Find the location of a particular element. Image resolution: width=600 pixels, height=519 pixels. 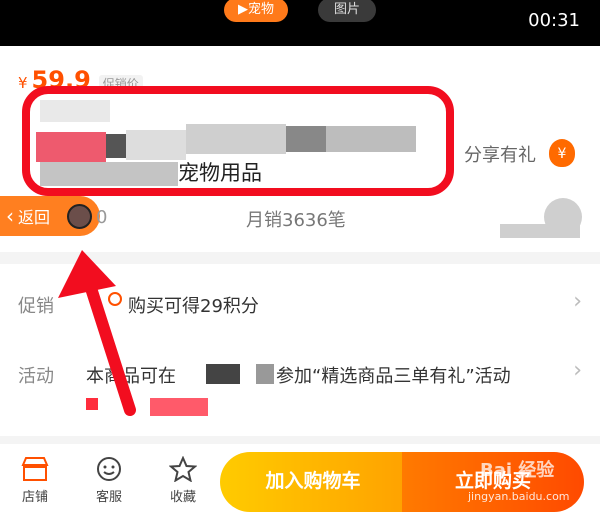

tab-store: 店铺 is located at coordinates (35, 480).